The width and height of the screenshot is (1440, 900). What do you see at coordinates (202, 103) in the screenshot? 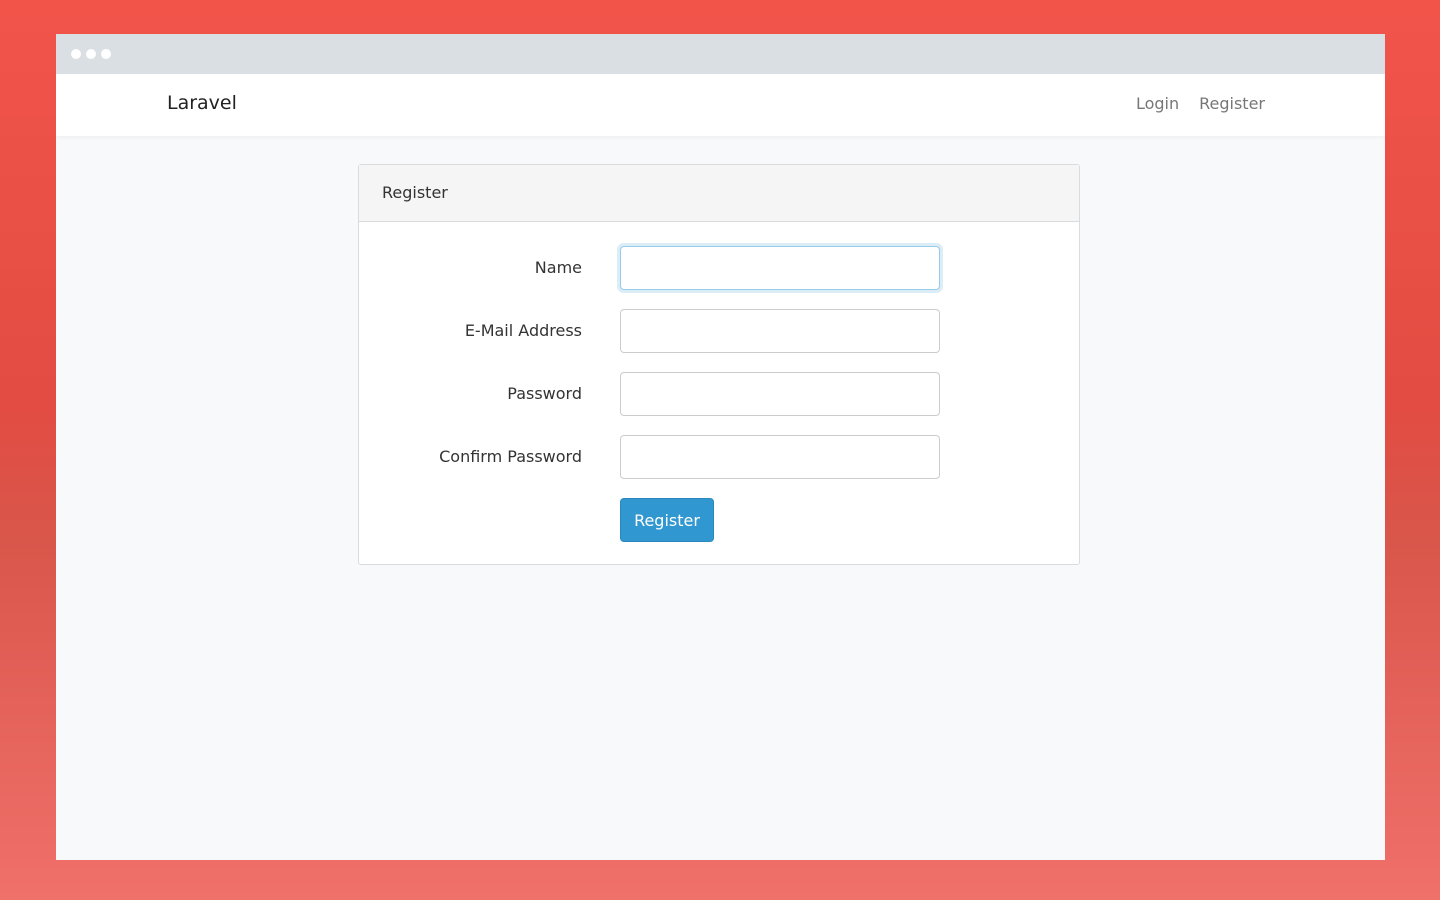
I see `brand-link: Laravel` at bounding box center [202, 103].